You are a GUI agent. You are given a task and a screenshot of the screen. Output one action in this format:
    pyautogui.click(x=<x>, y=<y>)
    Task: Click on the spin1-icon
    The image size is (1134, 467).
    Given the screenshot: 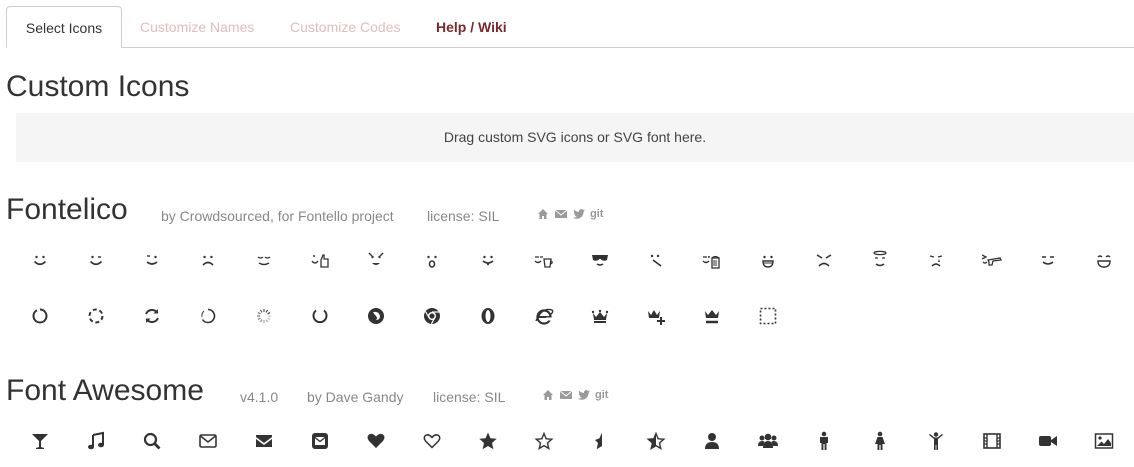 What is the action you would take?
    pyautogui.click(x=40, y=316)
    